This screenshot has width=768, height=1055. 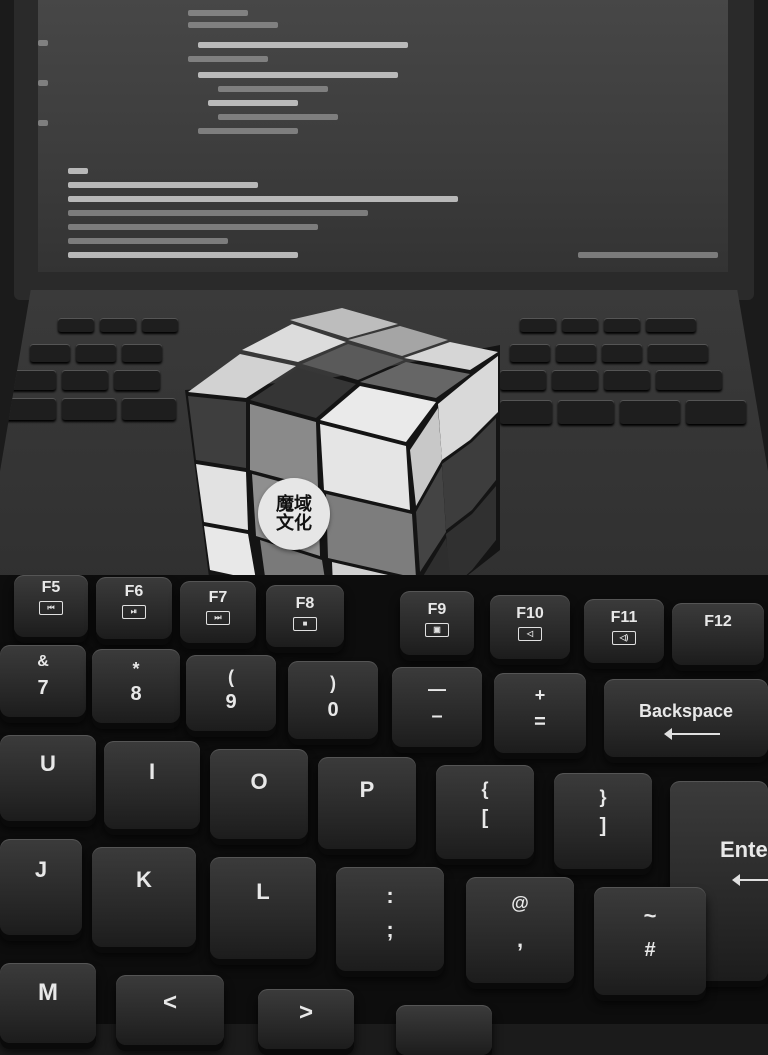 What do you see at coordinates (136, 669) in the screenshot?
I see `key-8-shift: *` at bounding box center [136, 669].